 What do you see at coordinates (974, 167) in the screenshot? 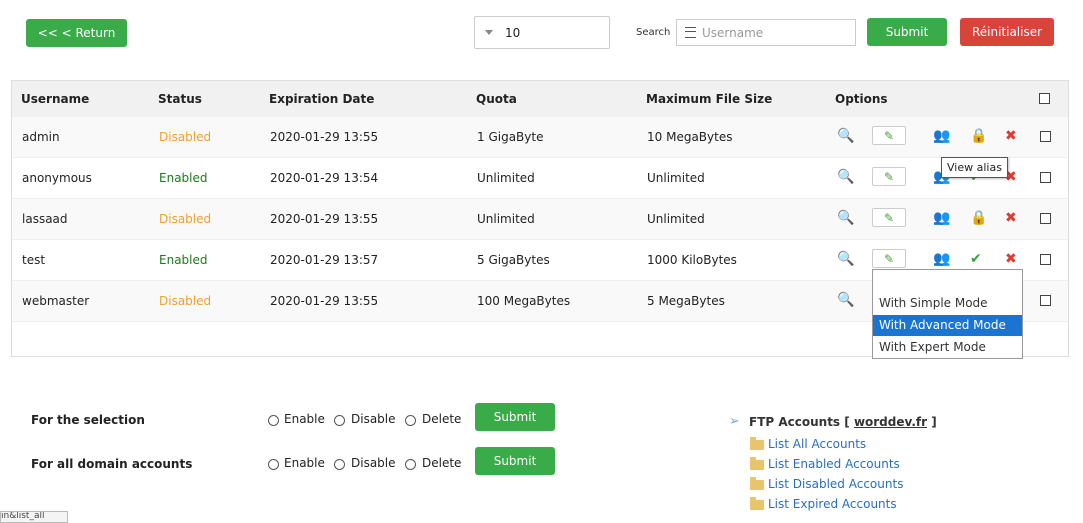
I see `view-alias-tooltip: View alias` at bounding box center [974, 167].